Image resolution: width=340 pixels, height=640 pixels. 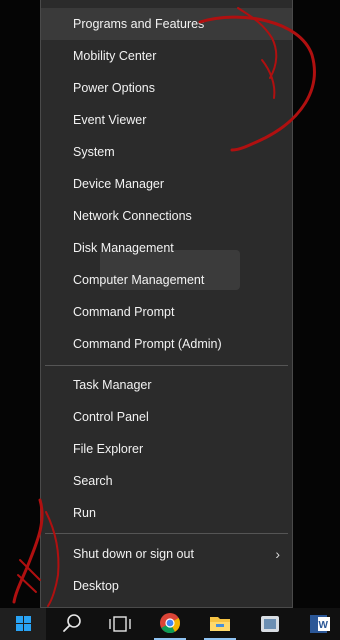 I want to click on windows-start-icon, so click(x=23, y=623).